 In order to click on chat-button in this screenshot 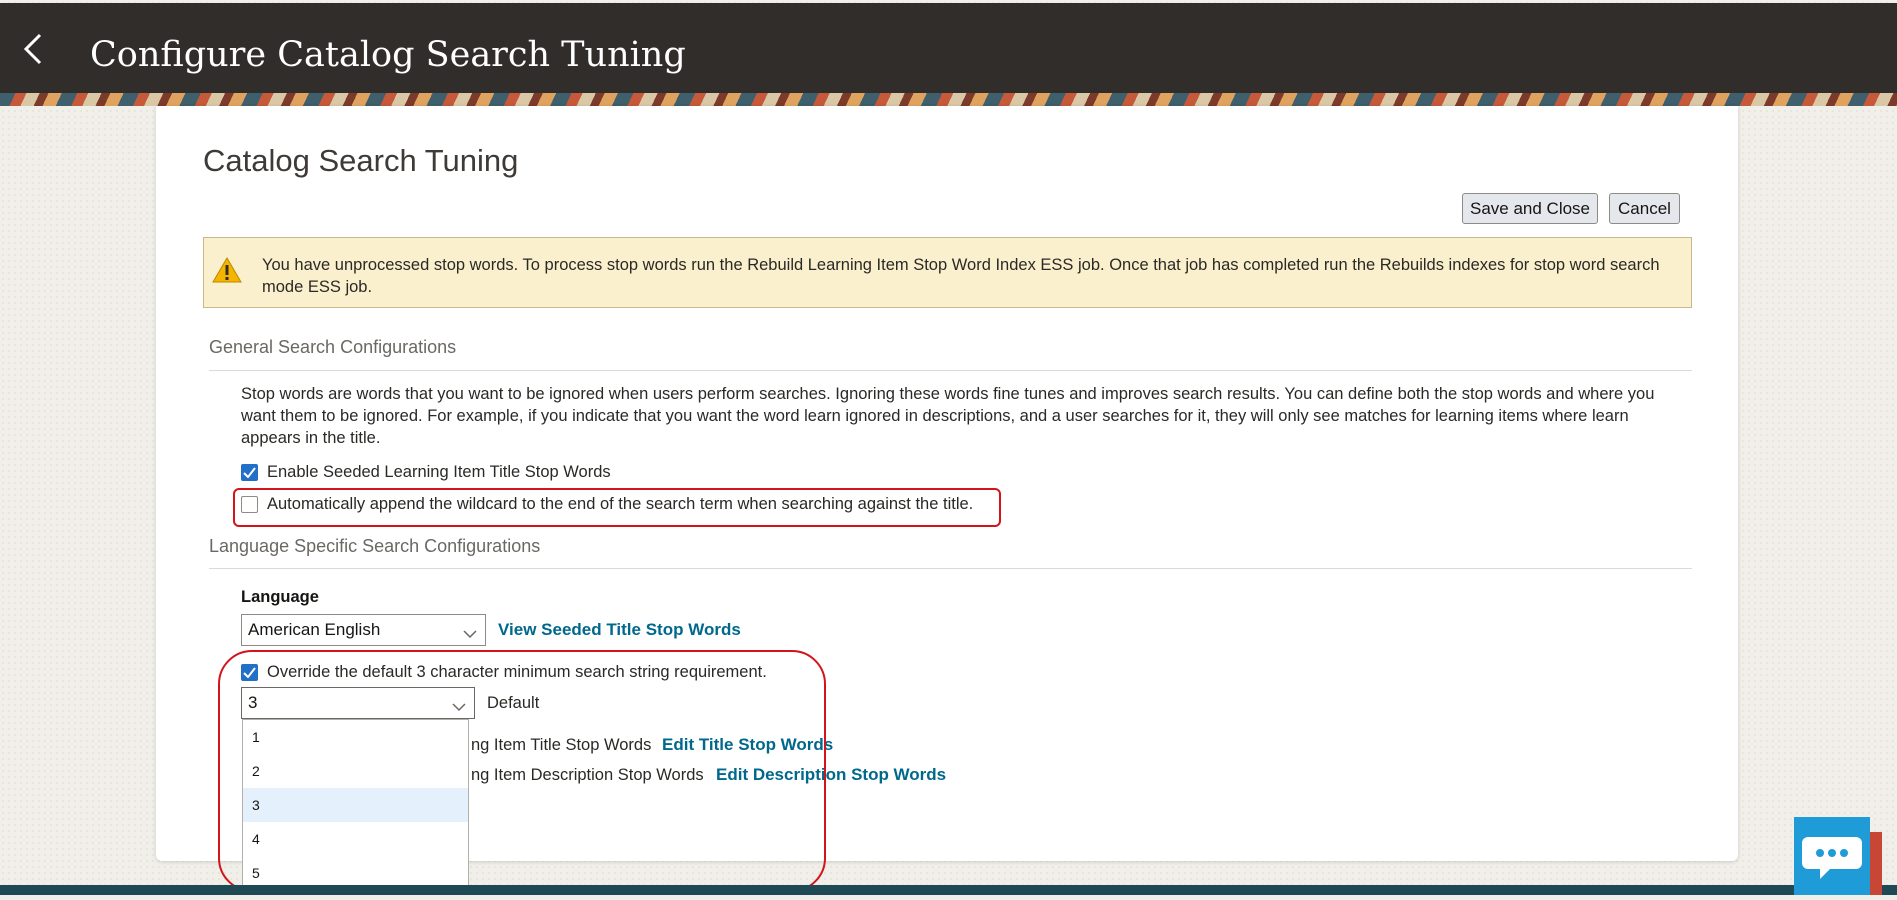, I will do `click(1832, 856)`.